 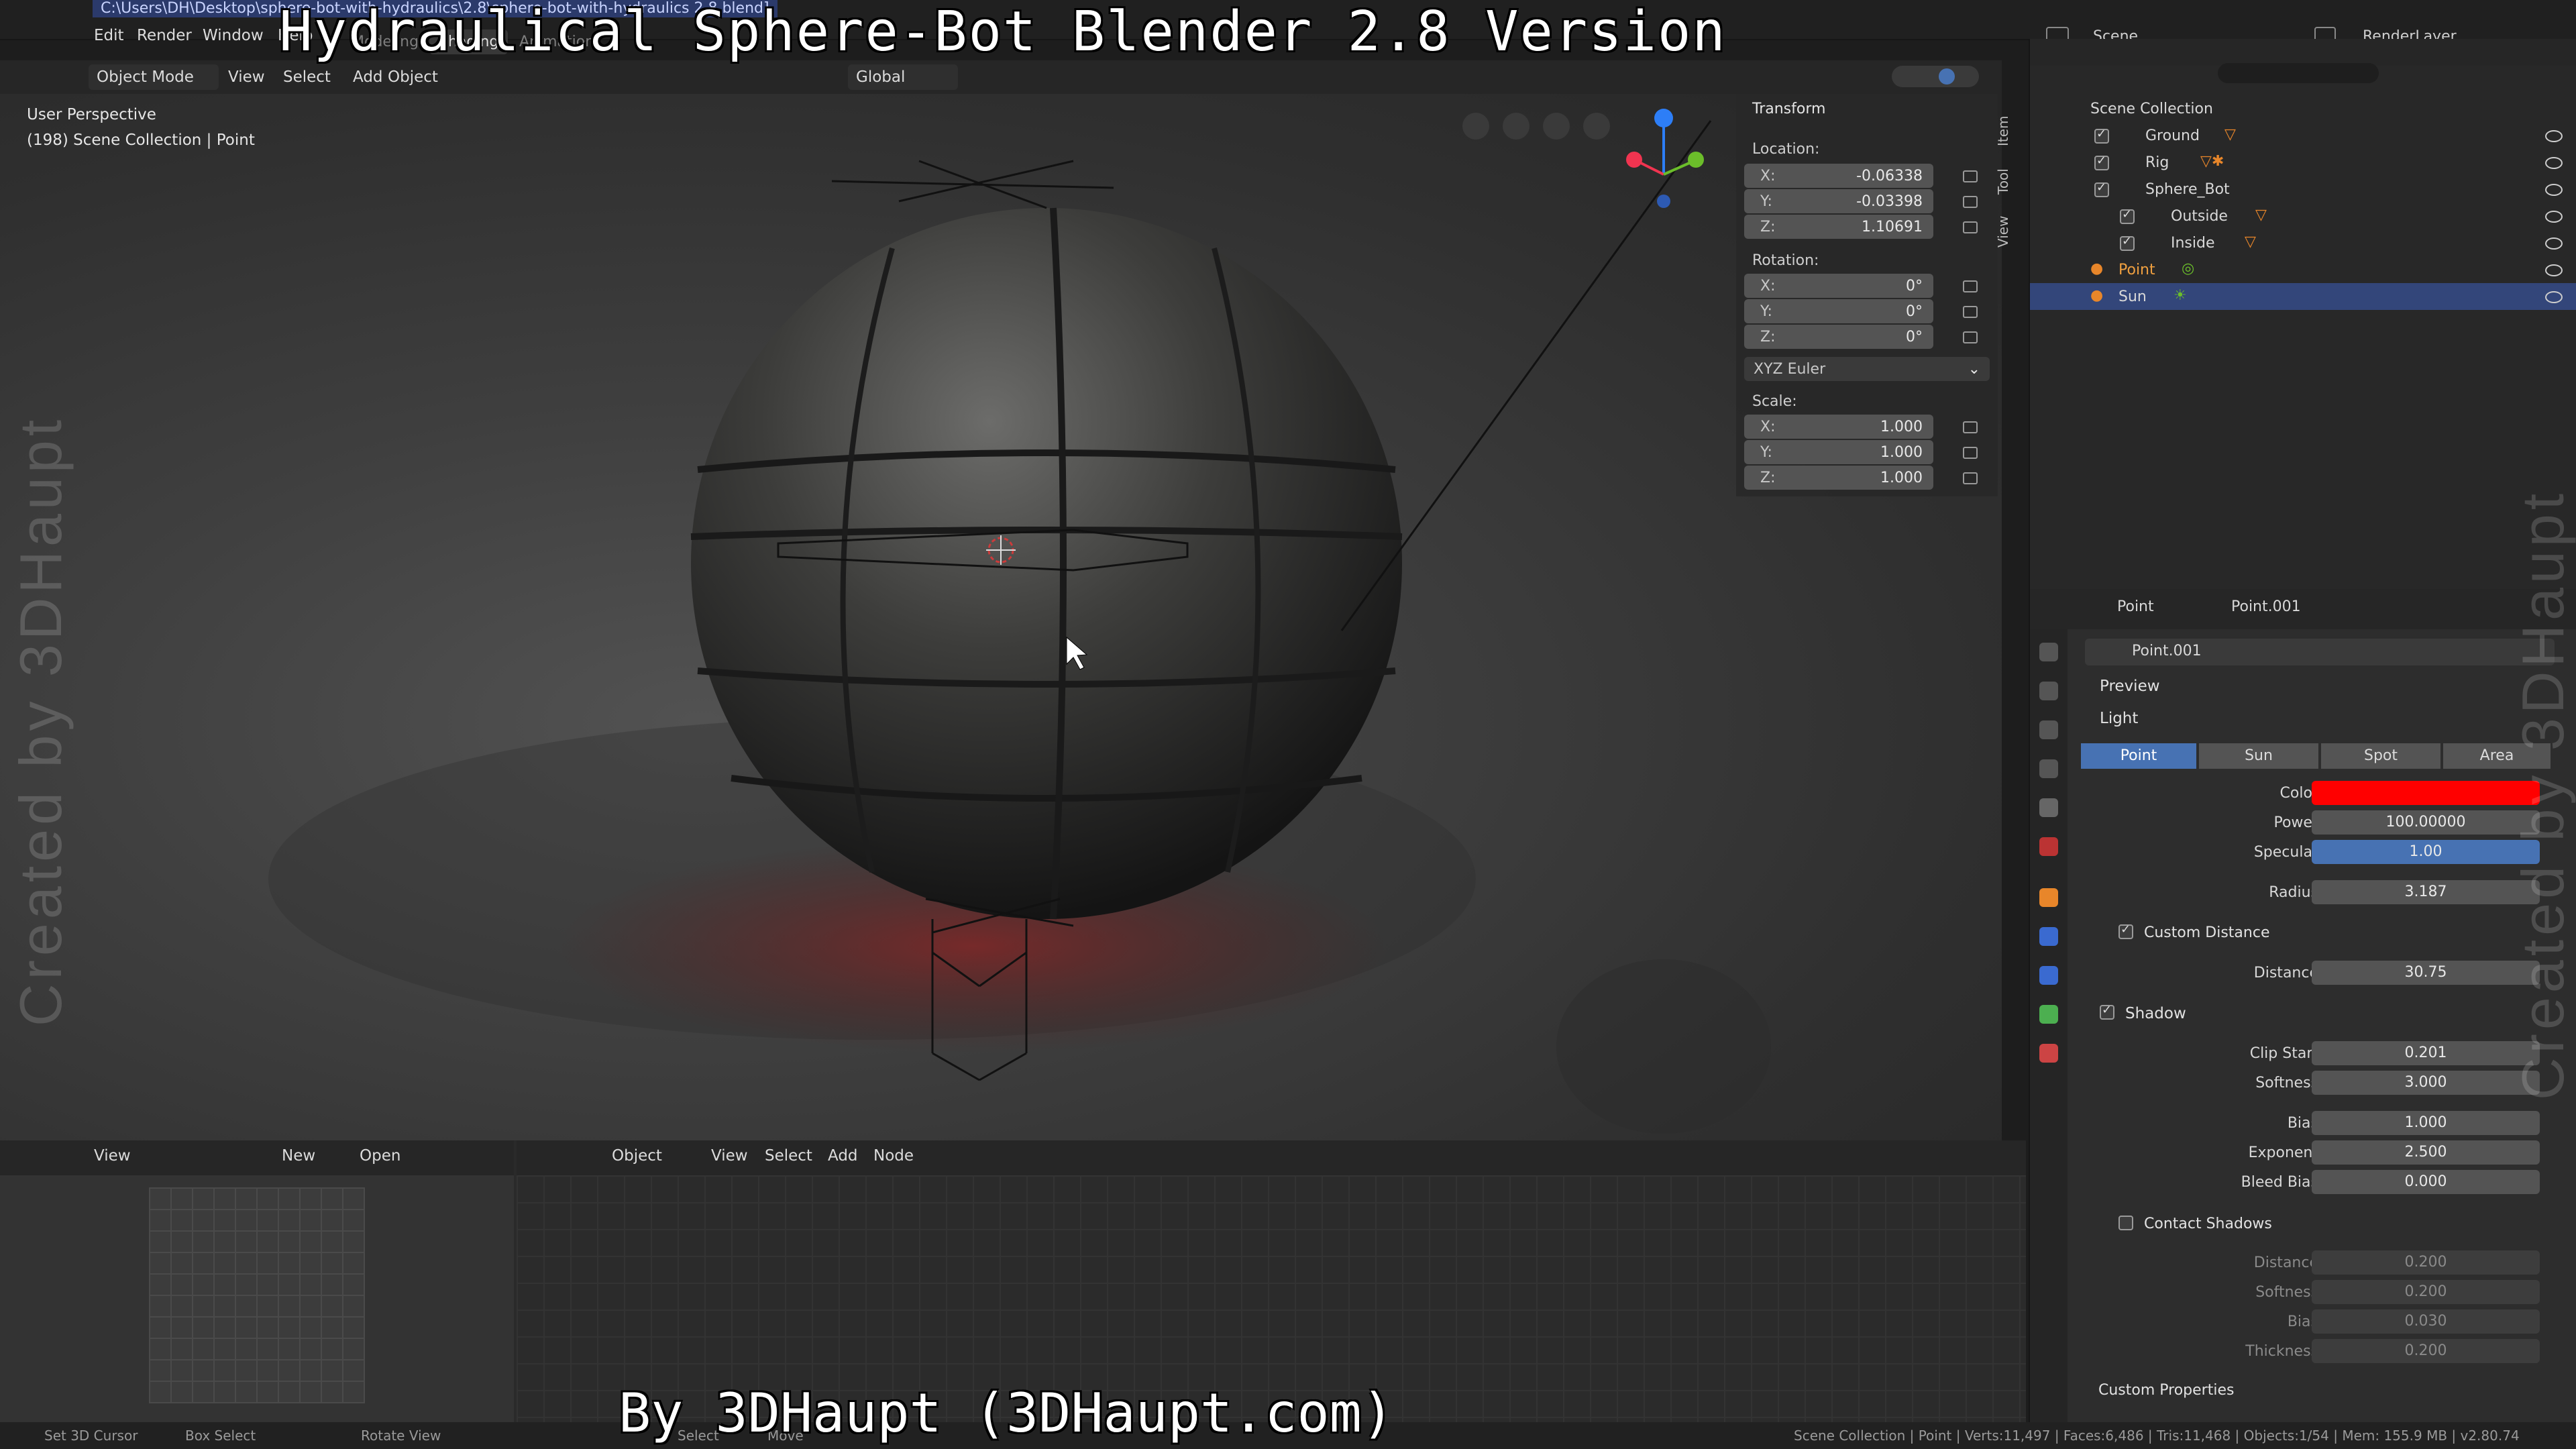 What do you see at coordinates (2048, 897) in the screenshot?
I see `object-icon` at bounding box center [2048, 897].